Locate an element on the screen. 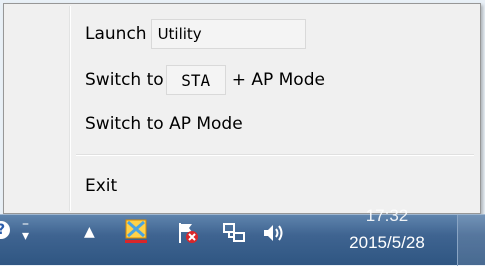  wireless-utility-tray-icon is located at coordinates (136, 231).